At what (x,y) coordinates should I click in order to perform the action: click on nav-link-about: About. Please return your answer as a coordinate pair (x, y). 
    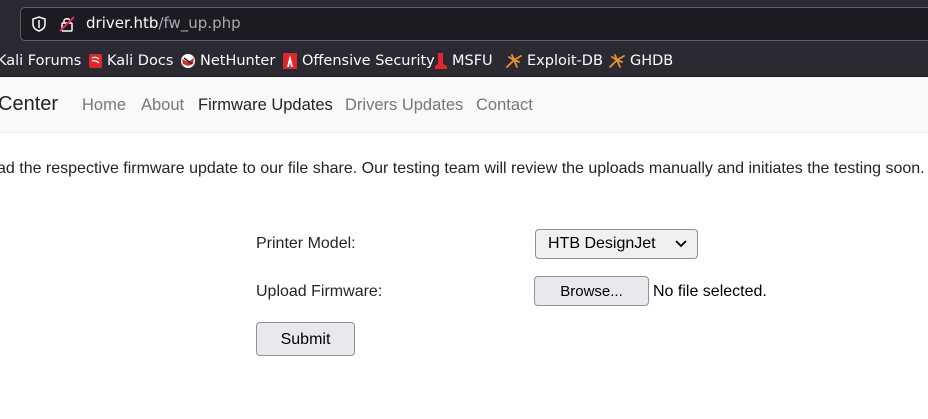
    Looking at the image, I should click on (162, 105).